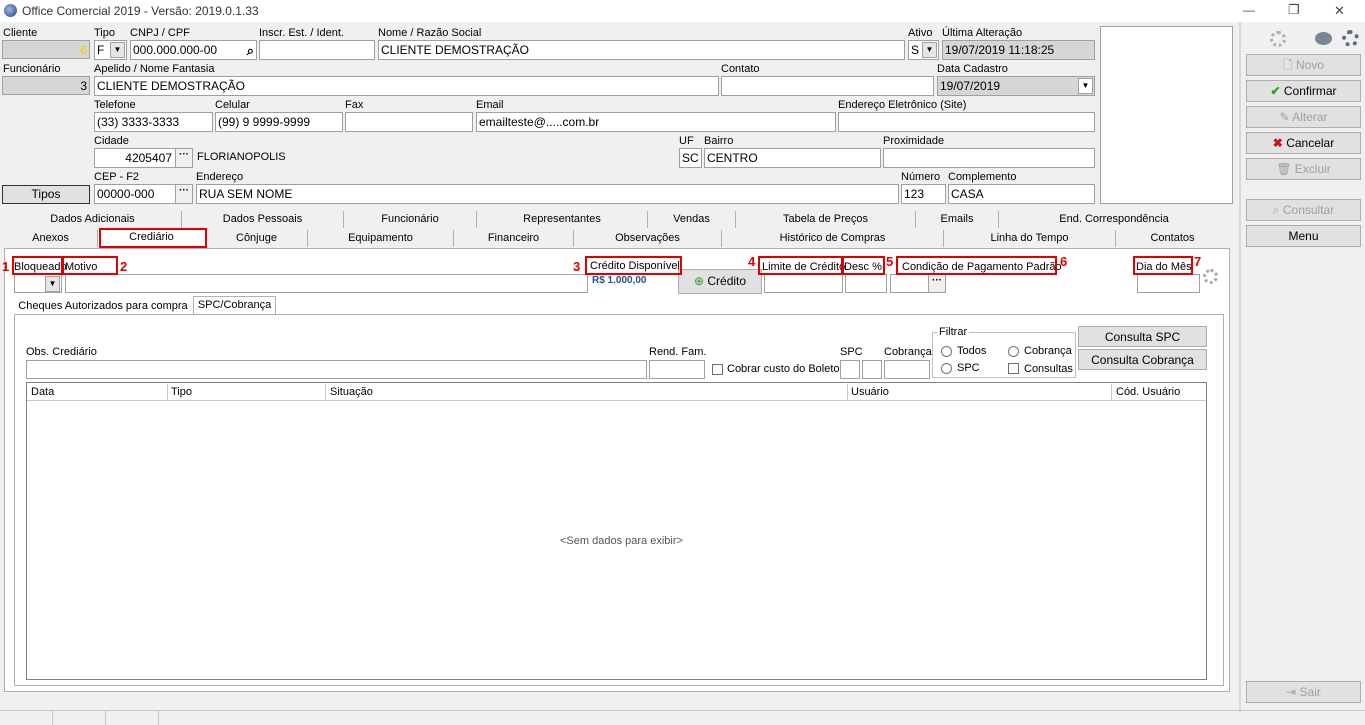  I want to click on site-input, so click(966, 122).